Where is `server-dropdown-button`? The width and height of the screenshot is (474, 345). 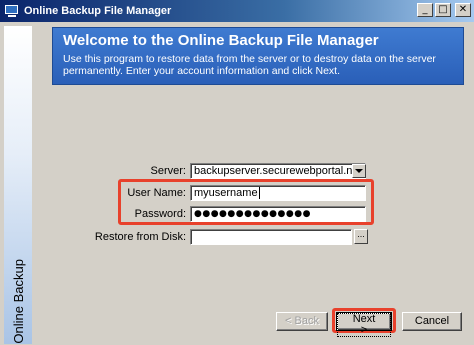 server-dropdown-button is located at coordinates (359, 171).